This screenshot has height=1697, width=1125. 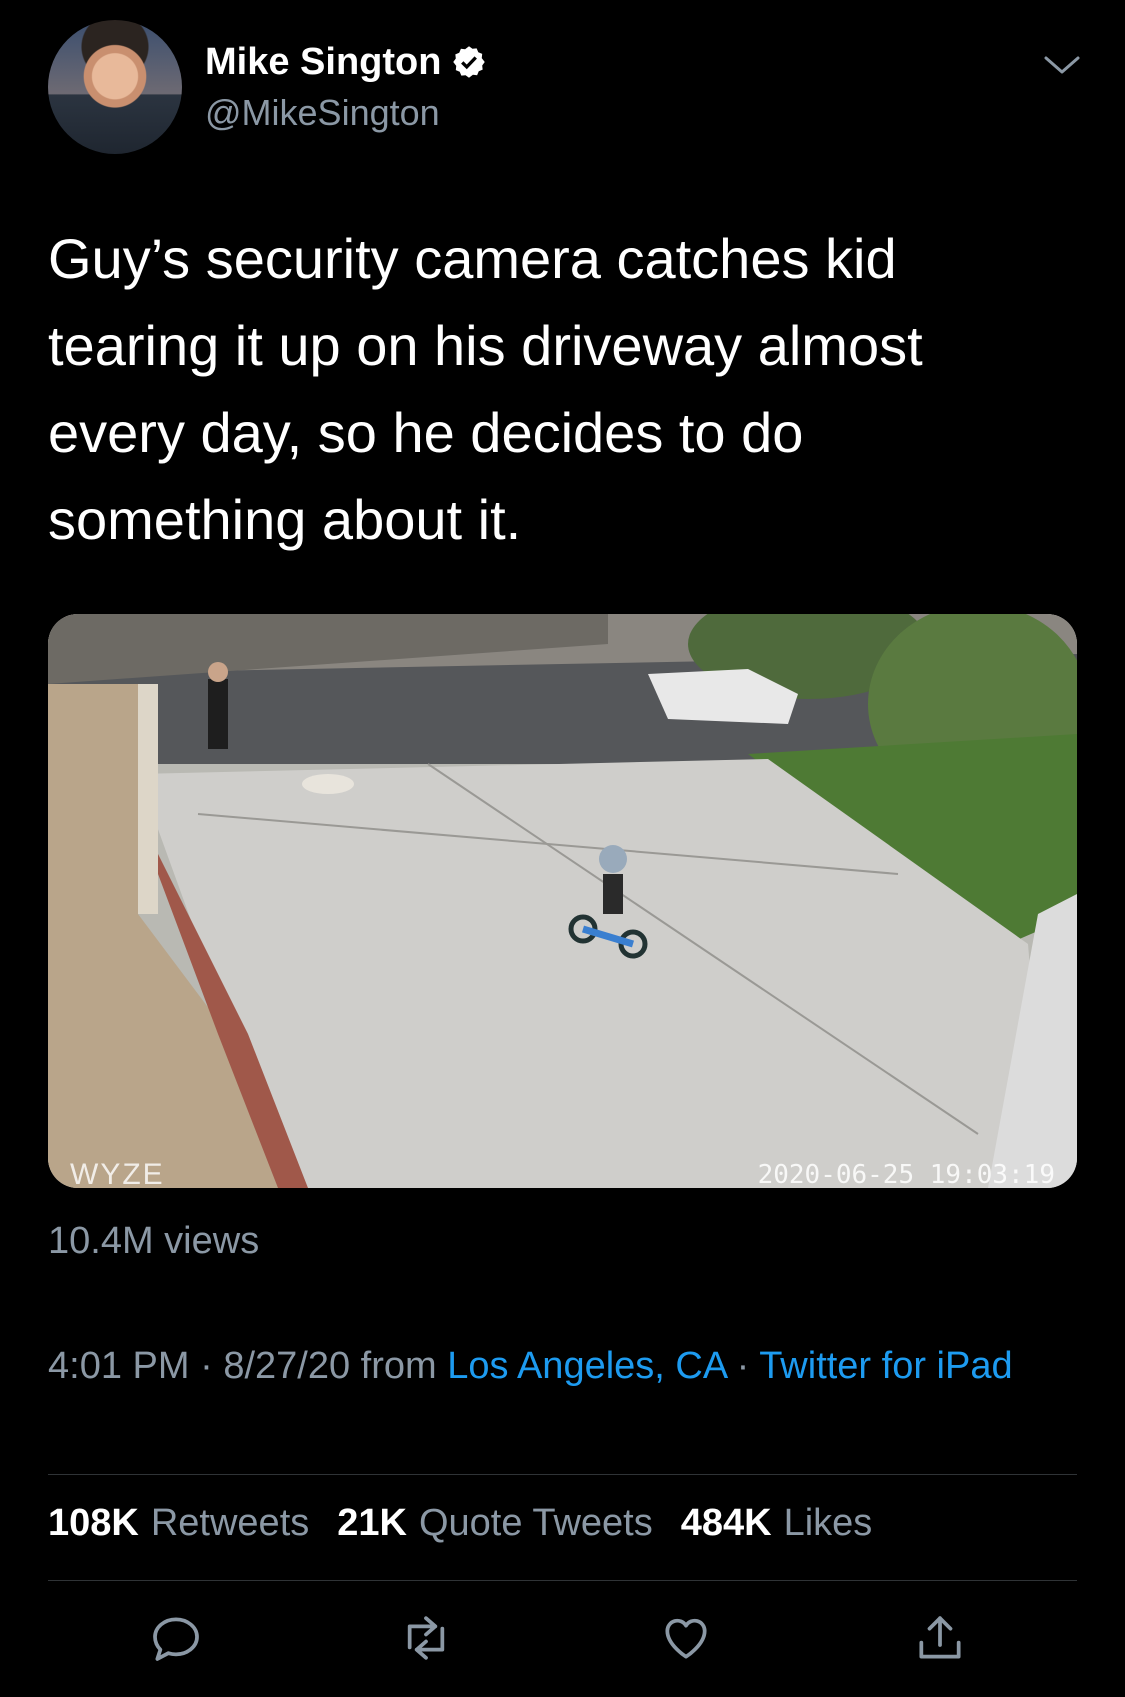 What do you see at coordinates (372, 1523) in the screenshot?
I see `quotes-count: 21K` at bounding box center [372, 1523].